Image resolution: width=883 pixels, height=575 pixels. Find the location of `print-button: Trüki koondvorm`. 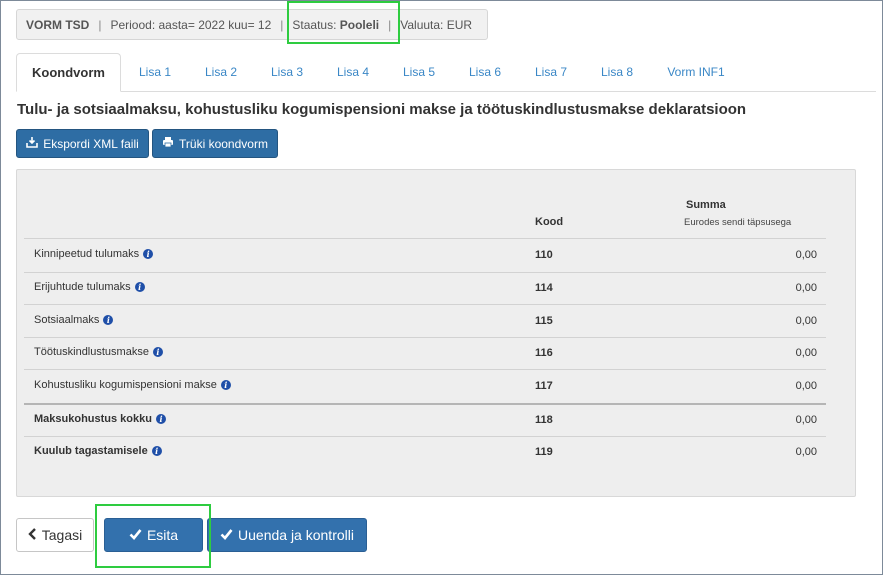

print-button: Trüki koondvorm is located at coordinates (215, 143).